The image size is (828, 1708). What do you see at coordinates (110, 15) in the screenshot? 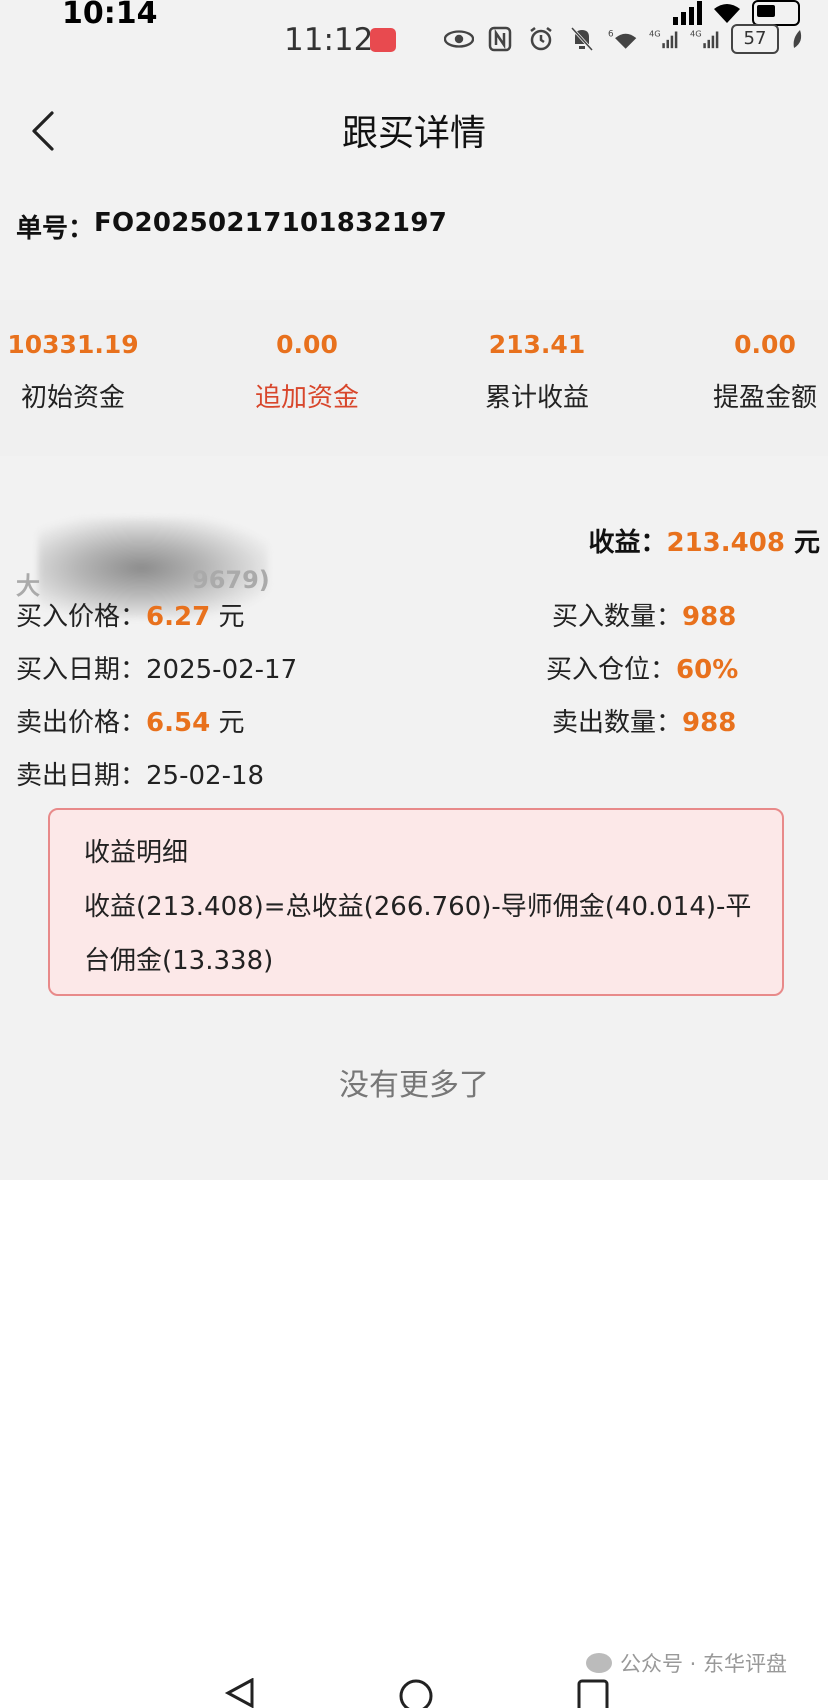
I see `outer-status-time: 10:14` at bounding box center [110, 15].